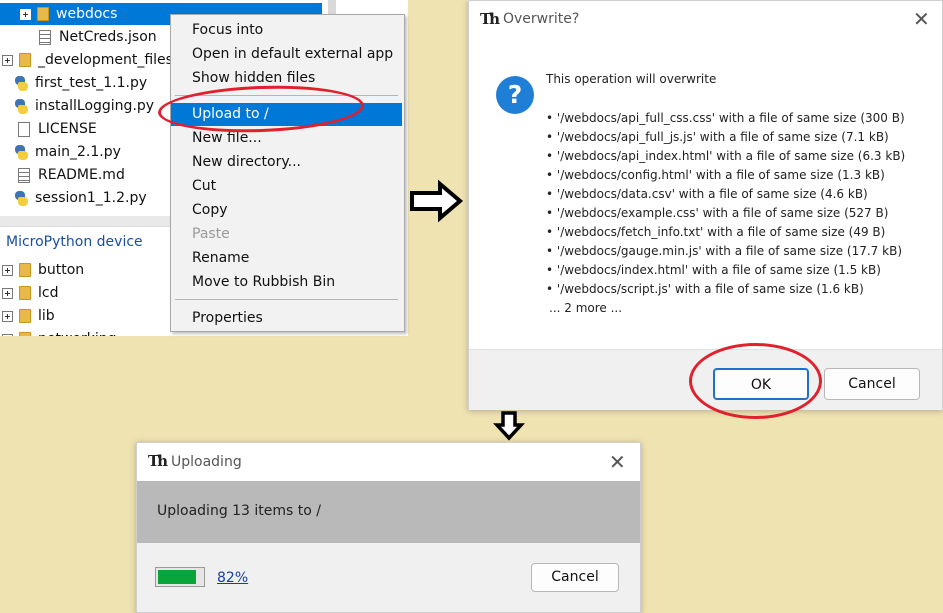  I want to click on micropython-device-header: MicroPython device, so click(85, 242).